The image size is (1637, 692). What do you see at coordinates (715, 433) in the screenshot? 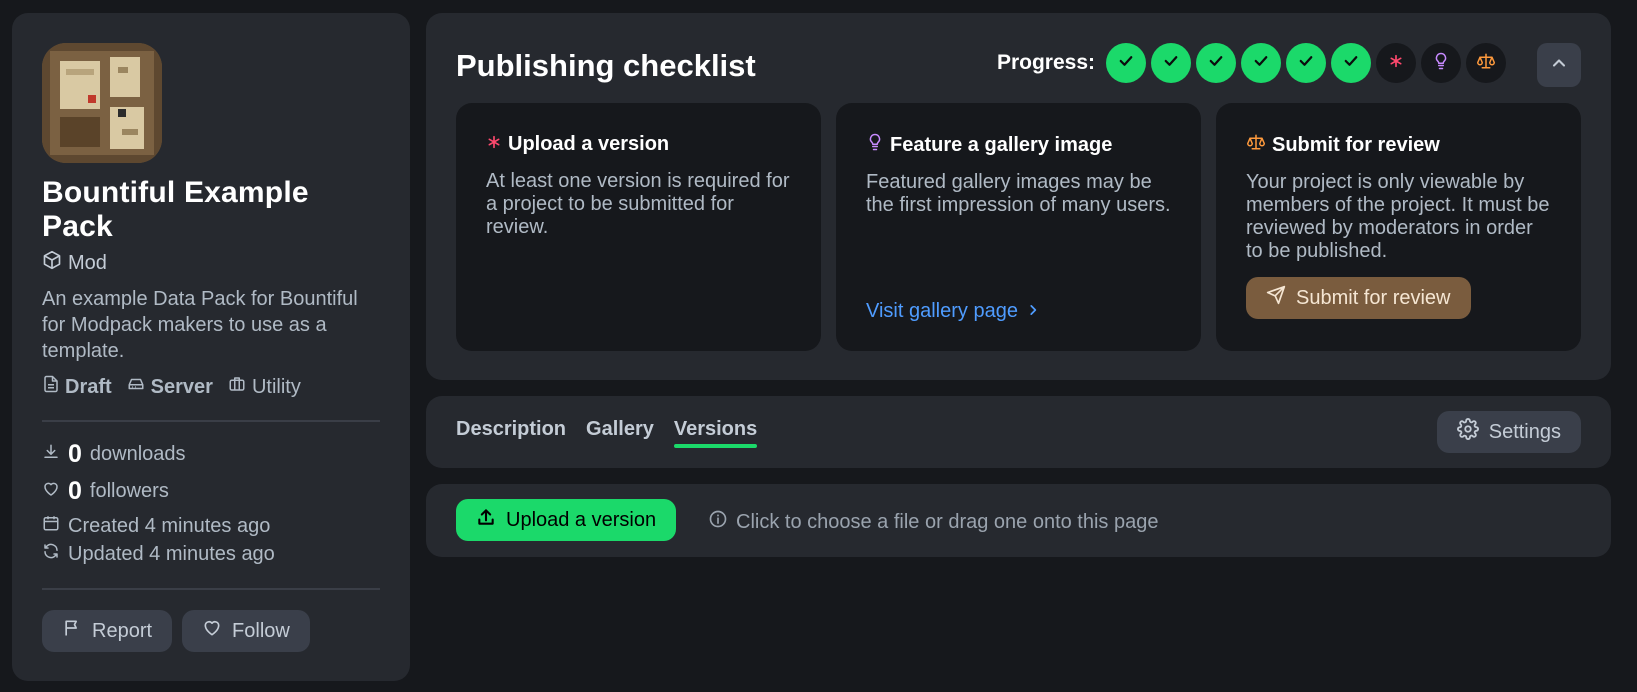
I see `tab-versions: Versions` at bounding box center [715, 433].